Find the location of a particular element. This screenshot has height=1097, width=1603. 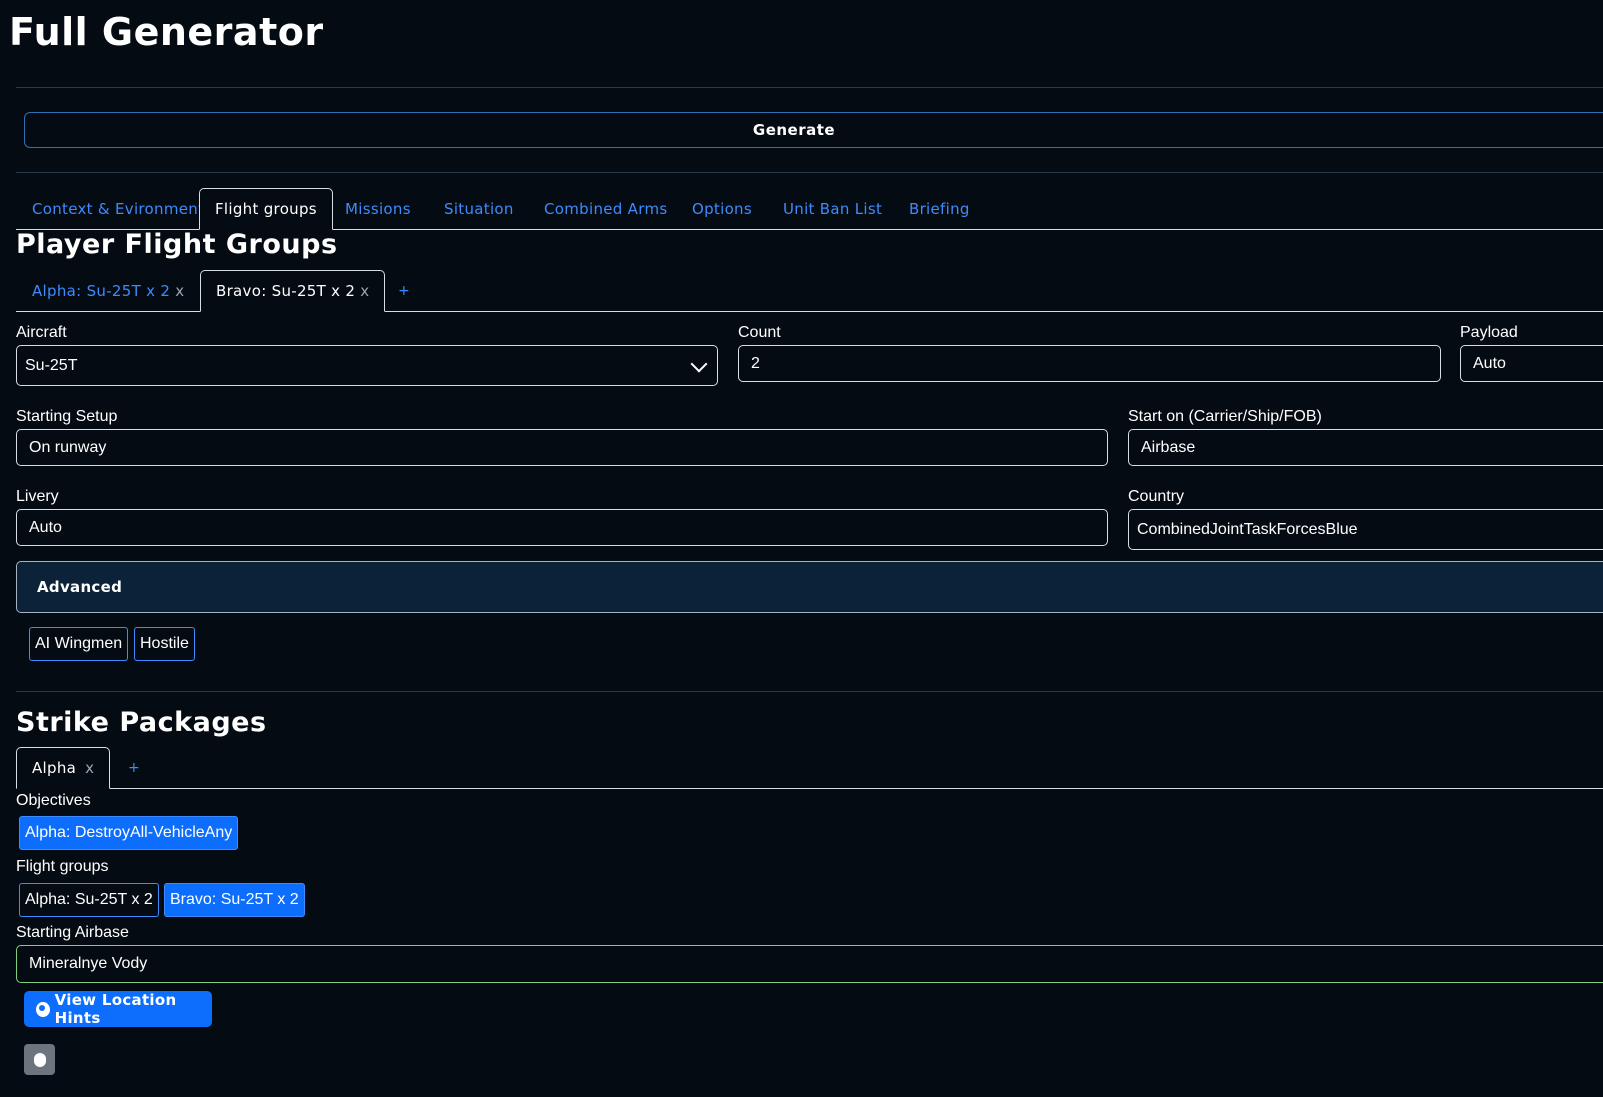

flight-group-chip-alpha: Alpha: Su-25T x 2 is located at coordinates (89, 900).